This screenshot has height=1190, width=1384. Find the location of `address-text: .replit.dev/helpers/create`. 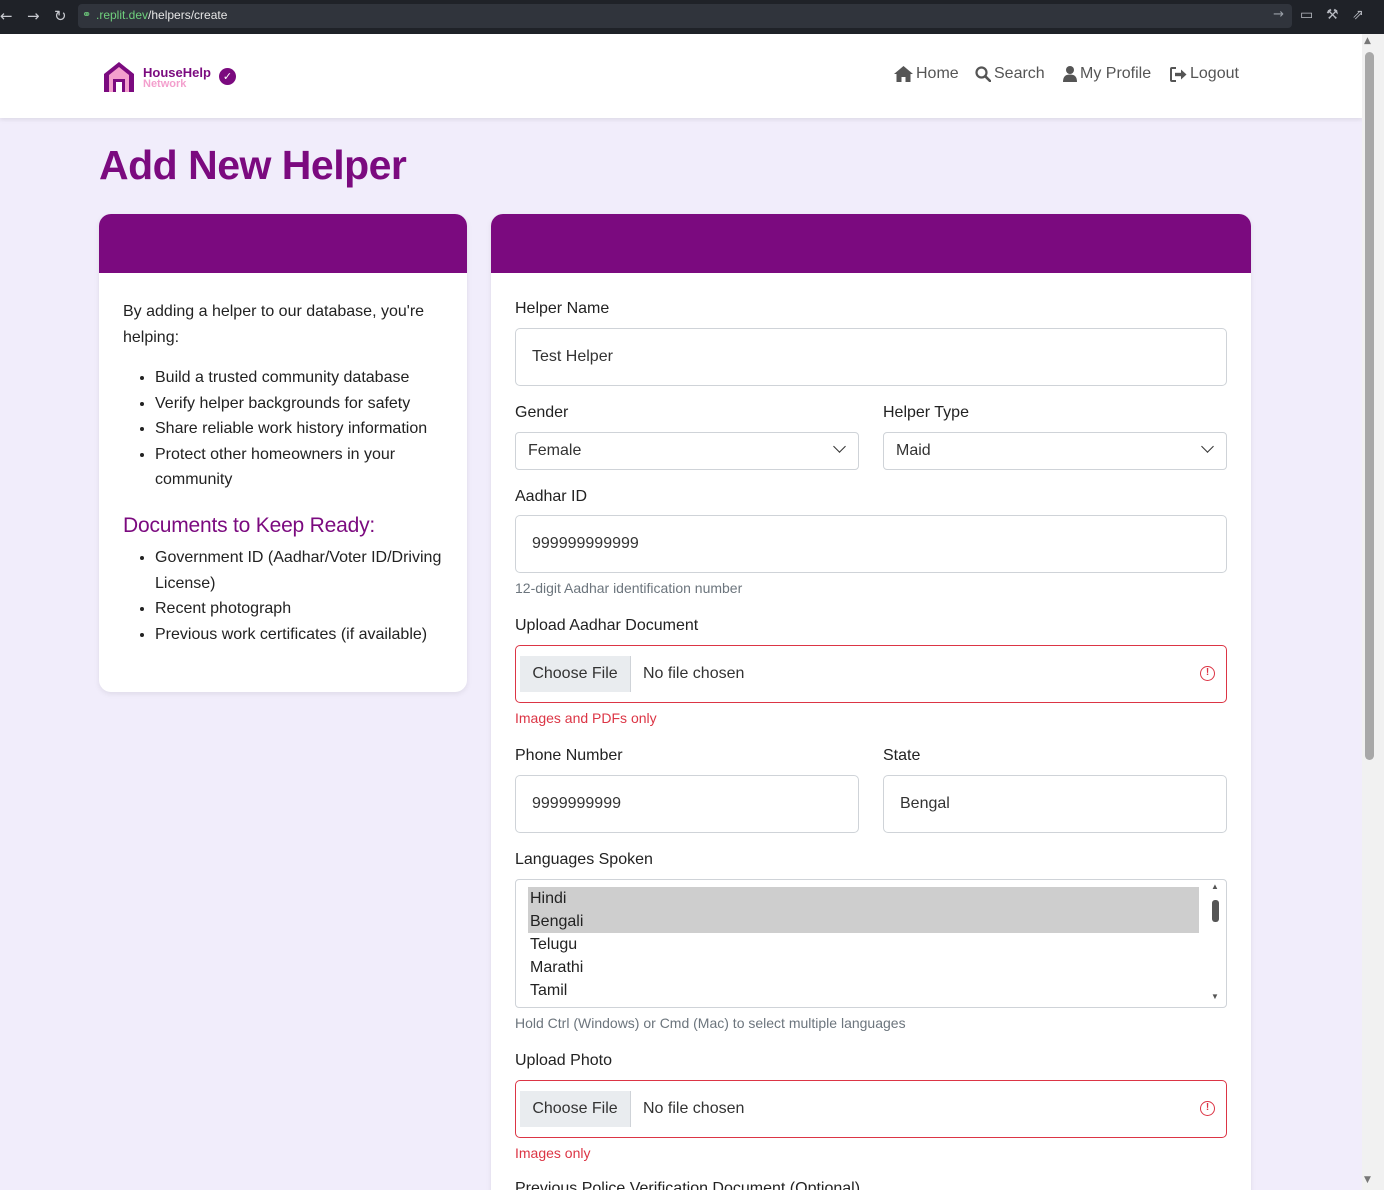

address-text: .replit.dev/helpers/create is located at coordinates (162, 15).